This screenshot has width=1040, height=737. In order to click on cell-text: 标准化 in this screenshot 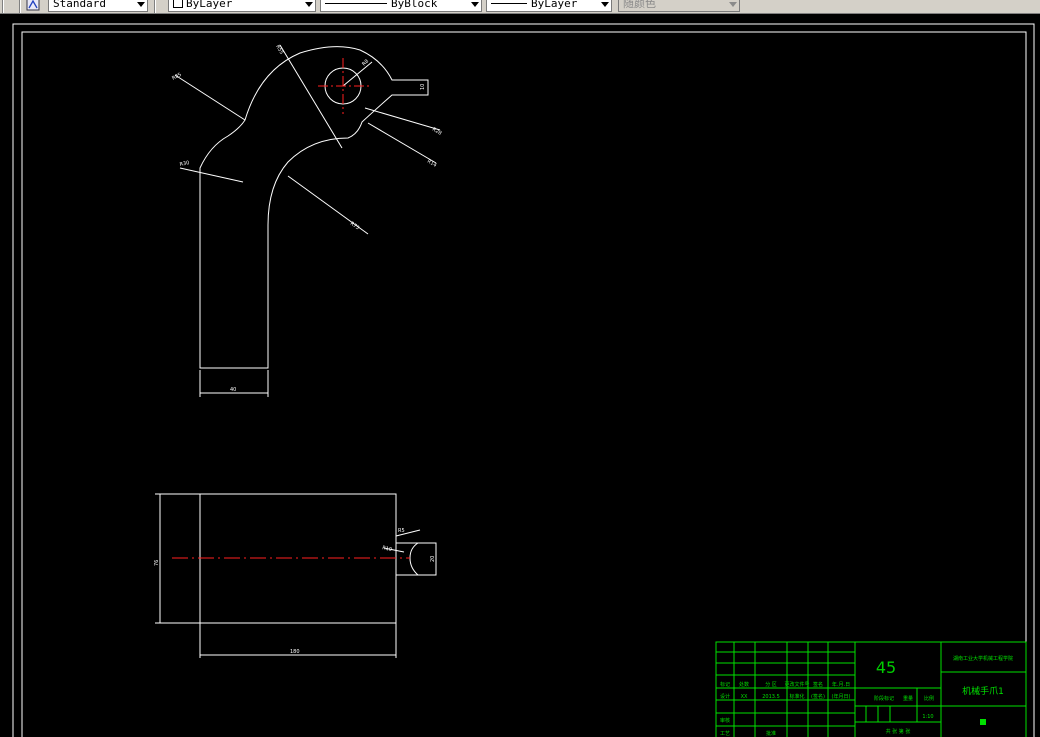, I will do `click(796, 696)`.